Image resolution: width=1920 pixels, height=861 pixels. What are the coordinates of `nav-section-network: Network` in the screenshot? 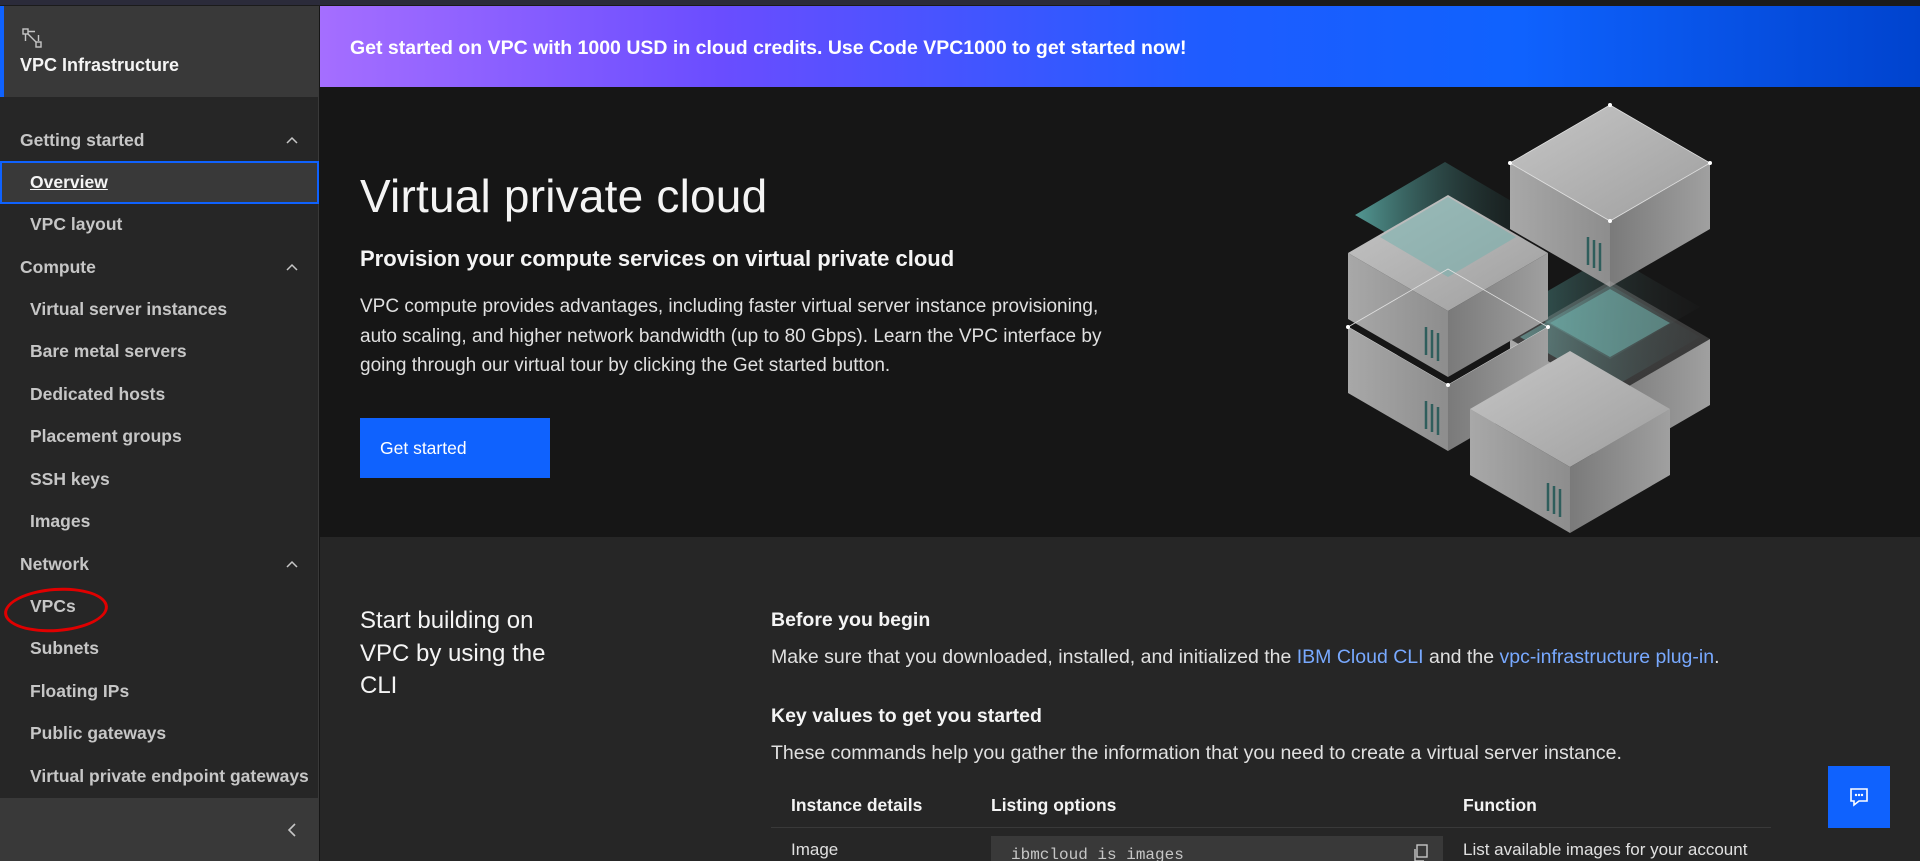 It's located at (159, 564).